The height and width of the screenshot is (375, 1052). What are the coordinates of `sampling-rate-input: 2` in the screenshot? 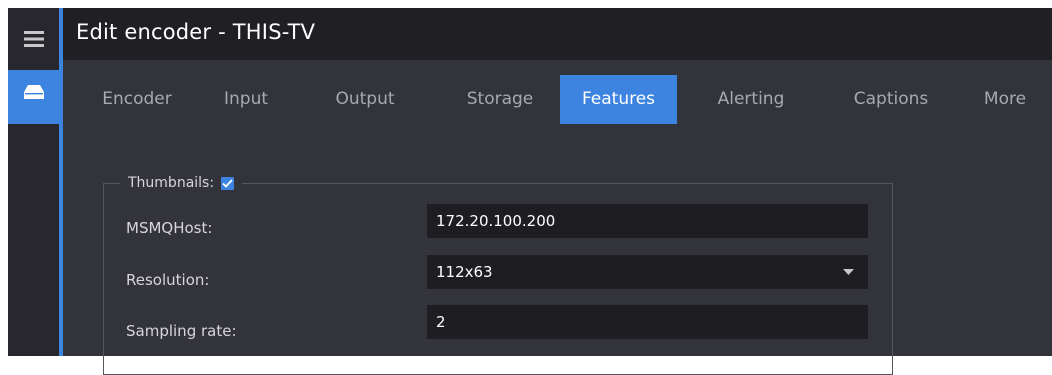 It's located at (647, 322).